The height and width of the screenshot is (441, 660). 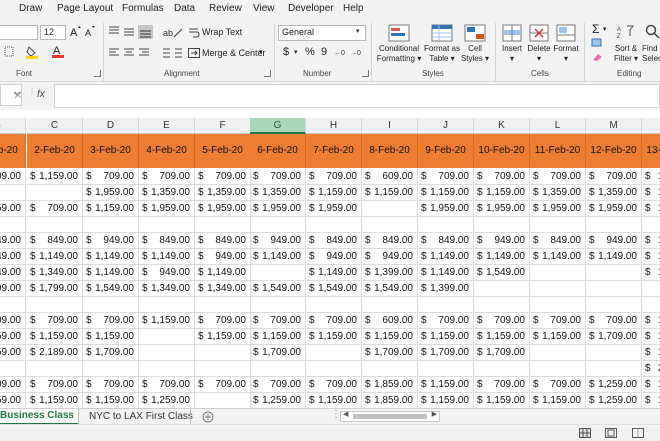 I want to click on column-header-b: B, so click(x=13, y=126).